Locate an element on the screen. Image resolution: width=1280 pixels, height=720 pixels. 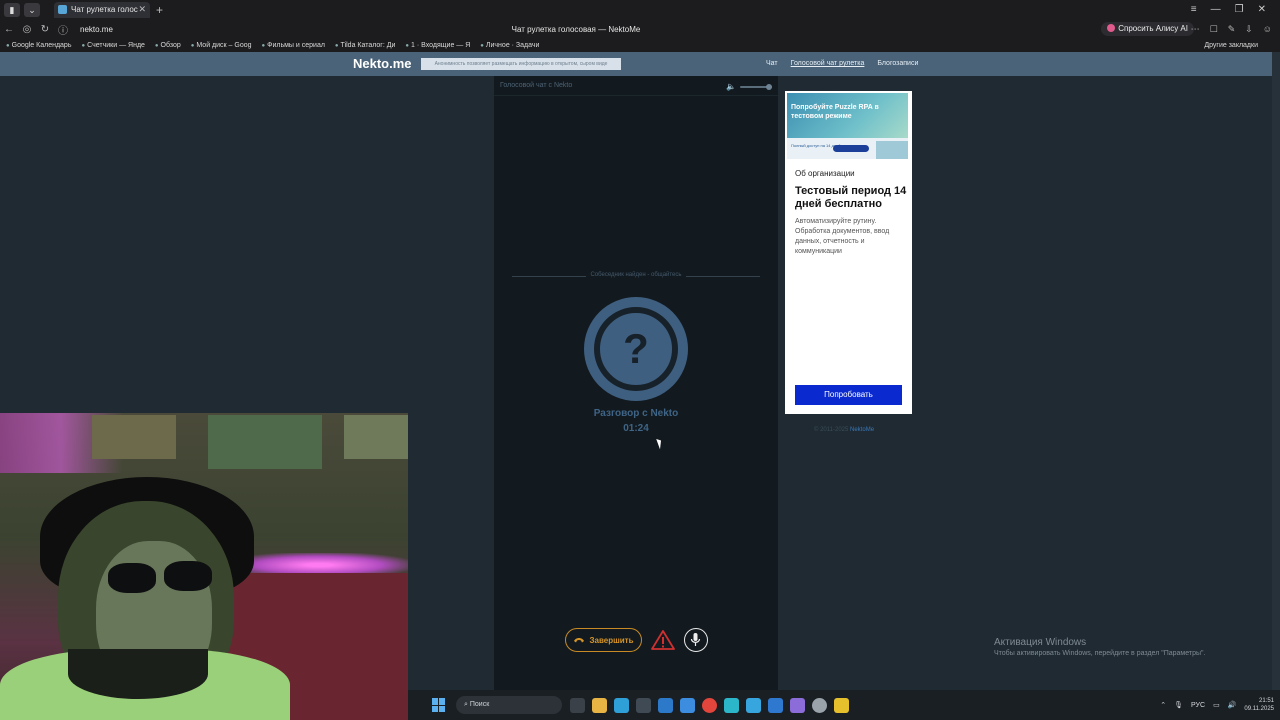
ad-org-link: Об организации is located at coordinates (825, 173).